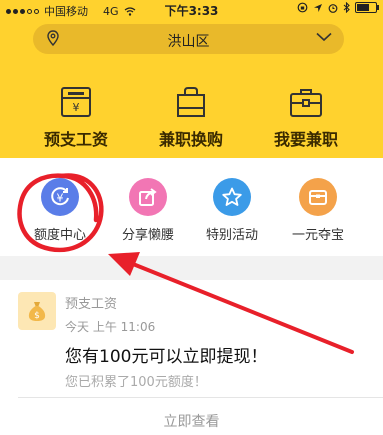 The width and height of the screenshot is (383, 435). What do you see at coordinates (333, 8) in the screenshot?
I see `alarm-icon` at bounding box center [333, 8].